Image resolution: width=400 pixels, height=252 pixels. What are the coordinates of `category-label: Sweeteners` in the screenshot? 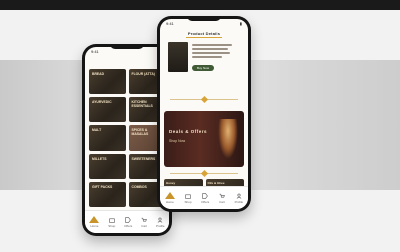 It's located at (143, 158).